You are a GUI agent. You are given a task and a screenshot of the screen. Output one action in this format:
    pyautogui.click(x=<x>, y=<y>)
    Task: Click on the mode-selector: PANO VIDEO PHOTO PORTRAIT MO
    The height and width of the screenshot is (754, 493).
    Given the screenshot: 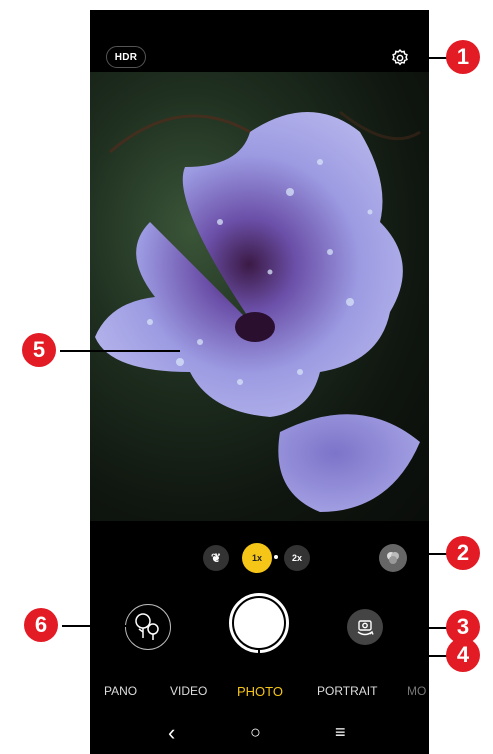 What is the action you would take?
    pyautogui.click(x=259, y=694)
    